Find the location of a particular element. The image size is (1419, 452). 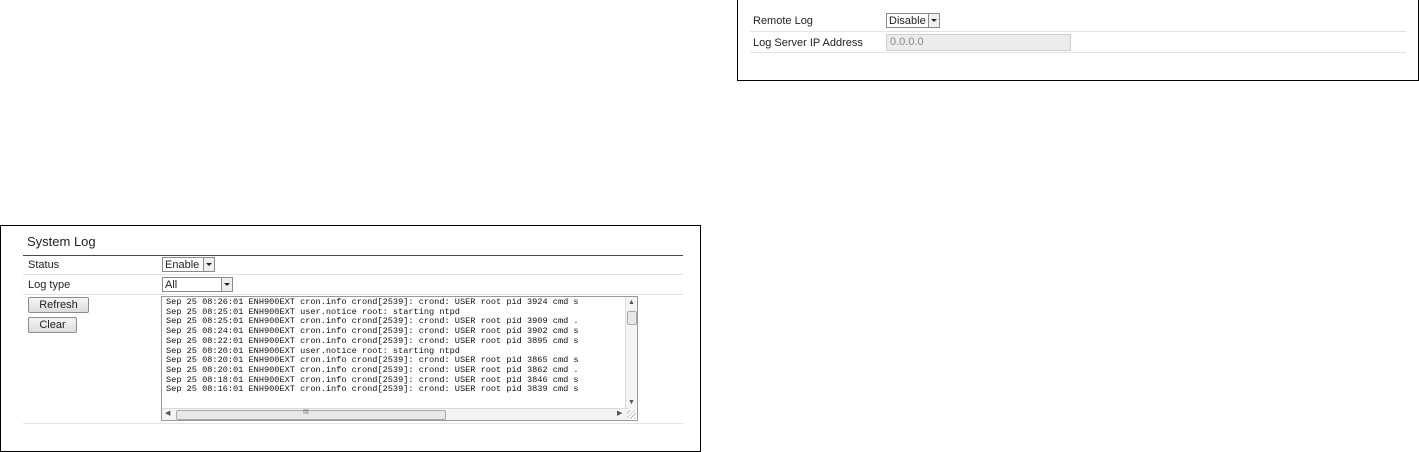

vertical-scrollbar: ▲ ▼ is located at coordinates (631, 353).